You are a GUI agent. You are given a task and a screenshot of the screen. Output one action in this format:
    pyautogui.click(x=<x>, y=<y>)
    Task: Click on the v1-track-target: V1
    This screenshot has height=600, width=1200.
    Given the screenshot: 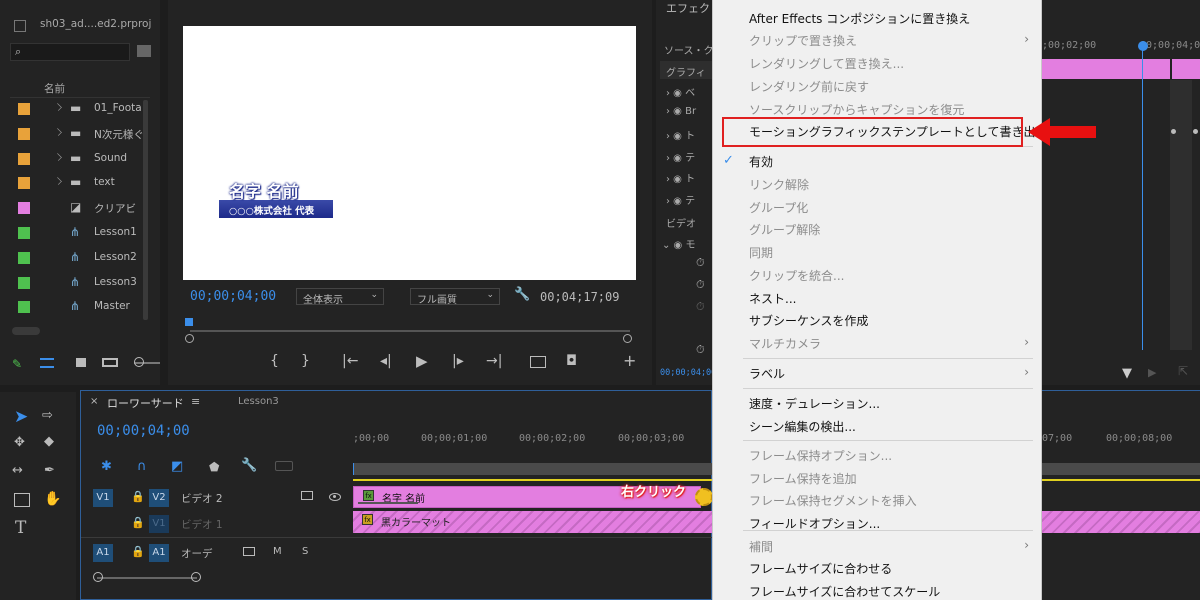 What is the action you would take?
    pyautogui.click(x=159, y=524)
    